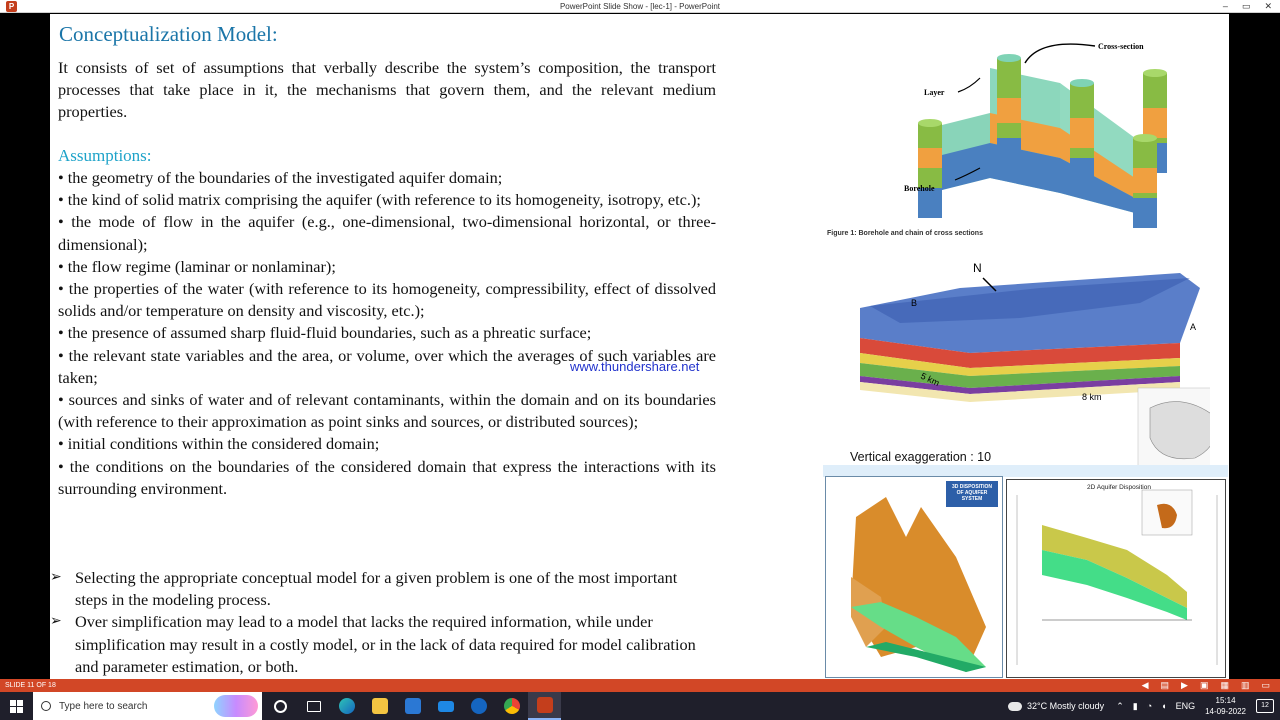 Image resolution: width=1280 pixels, height=720 pixels. I want to click on taskbar-search-box: Type here to search, so click(147, 706).